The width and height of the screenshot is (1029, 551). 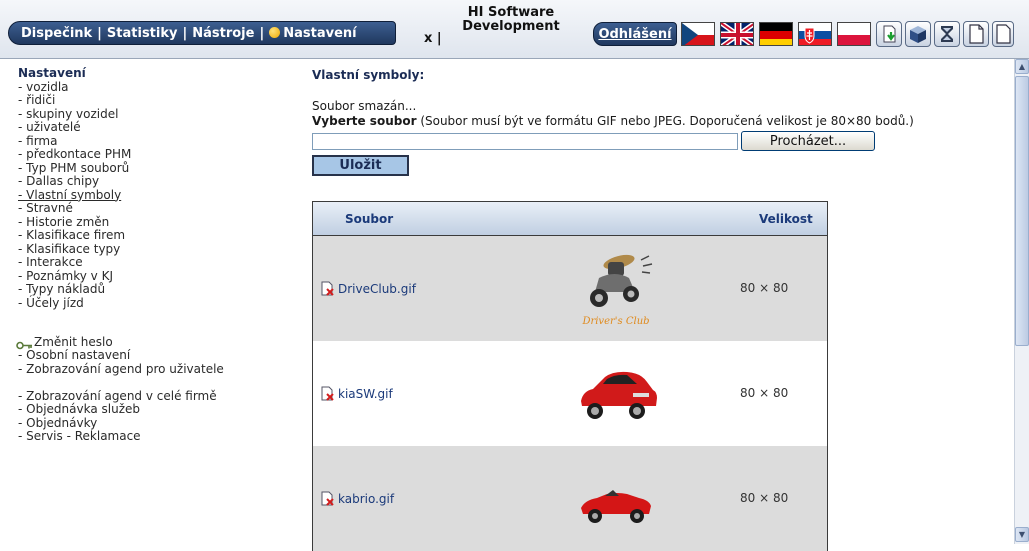 I want to click on file-name-link: DriveClub.gif, so click(x=377, y=289).